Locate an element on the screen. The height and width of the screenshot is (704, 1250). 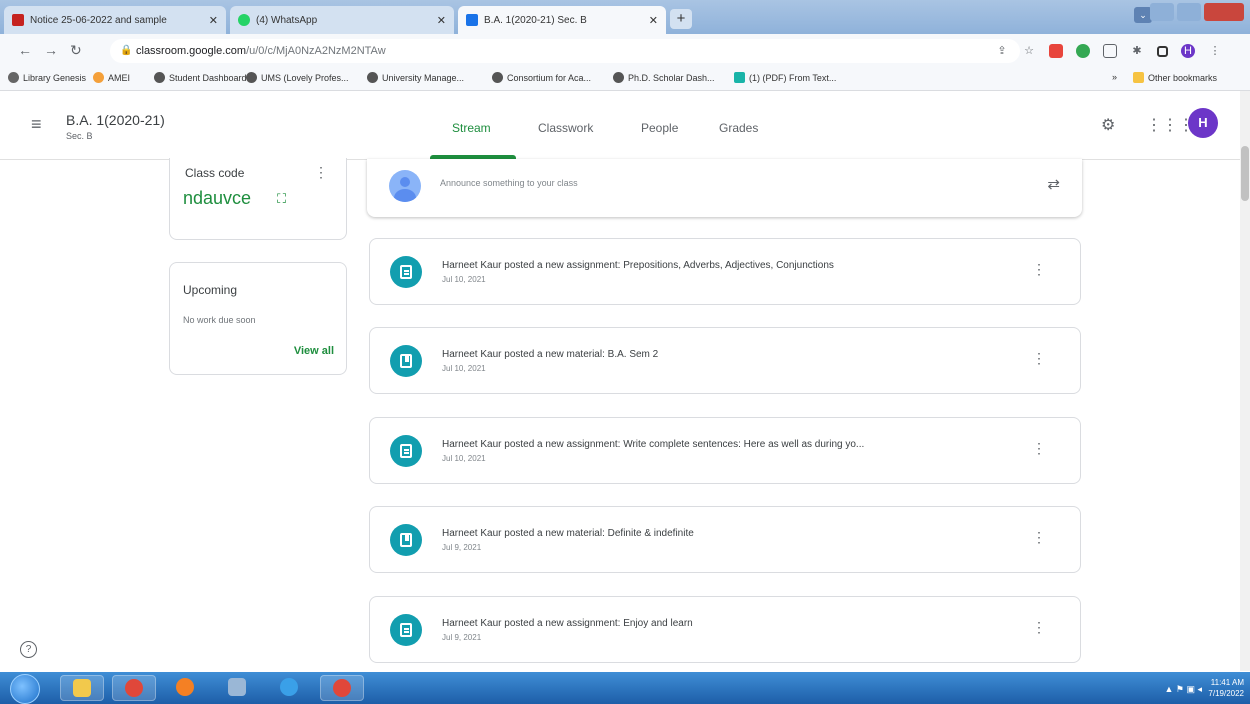
bookmark-item: Student Dashboard is located at coordinates (200, 77).